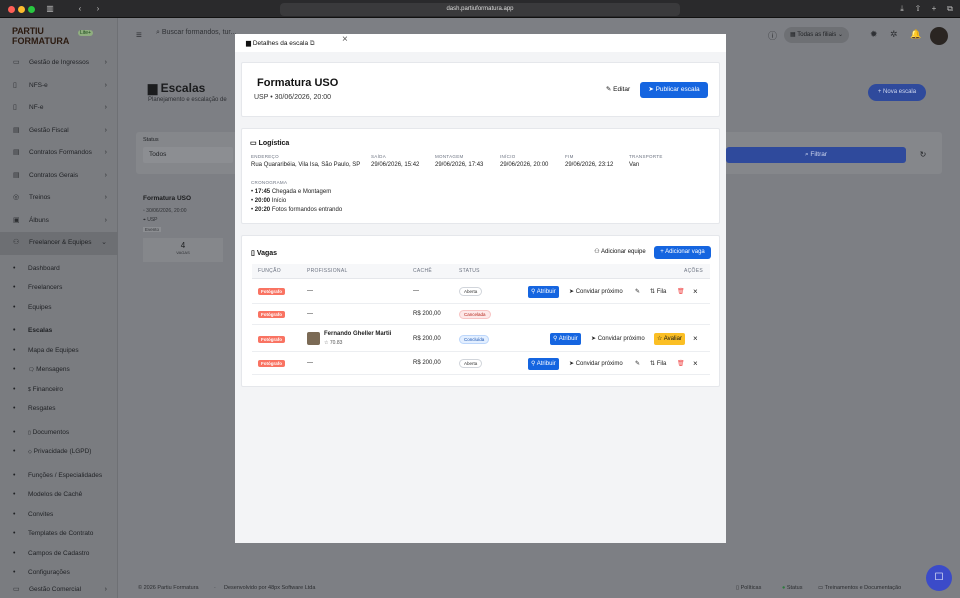 The image size is (960, 598). I want to click on back-icon: ‹, so click(80, 9).